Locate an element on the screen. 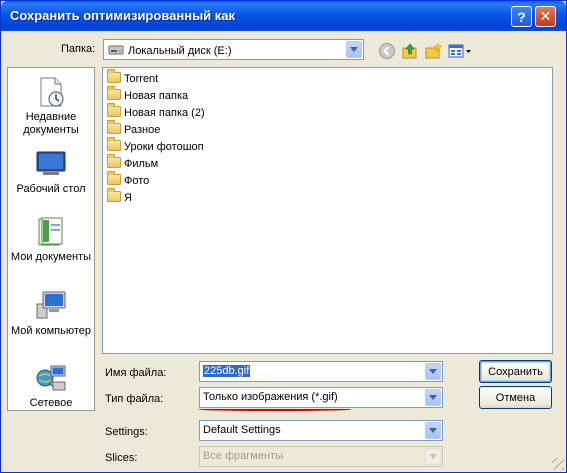  help-button: ? is located at coordinates (521, 16).